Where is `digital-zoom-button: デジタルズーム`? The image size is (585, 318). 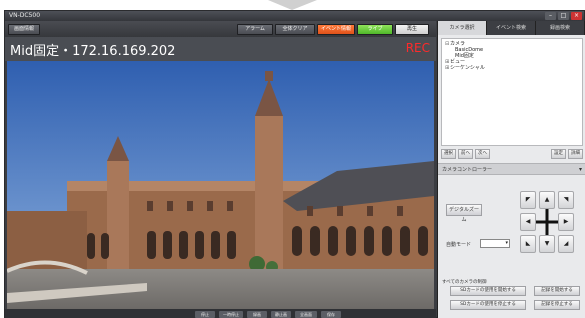 digital-zoom-button: デジタルズーム is located at coordinates (464, 213).